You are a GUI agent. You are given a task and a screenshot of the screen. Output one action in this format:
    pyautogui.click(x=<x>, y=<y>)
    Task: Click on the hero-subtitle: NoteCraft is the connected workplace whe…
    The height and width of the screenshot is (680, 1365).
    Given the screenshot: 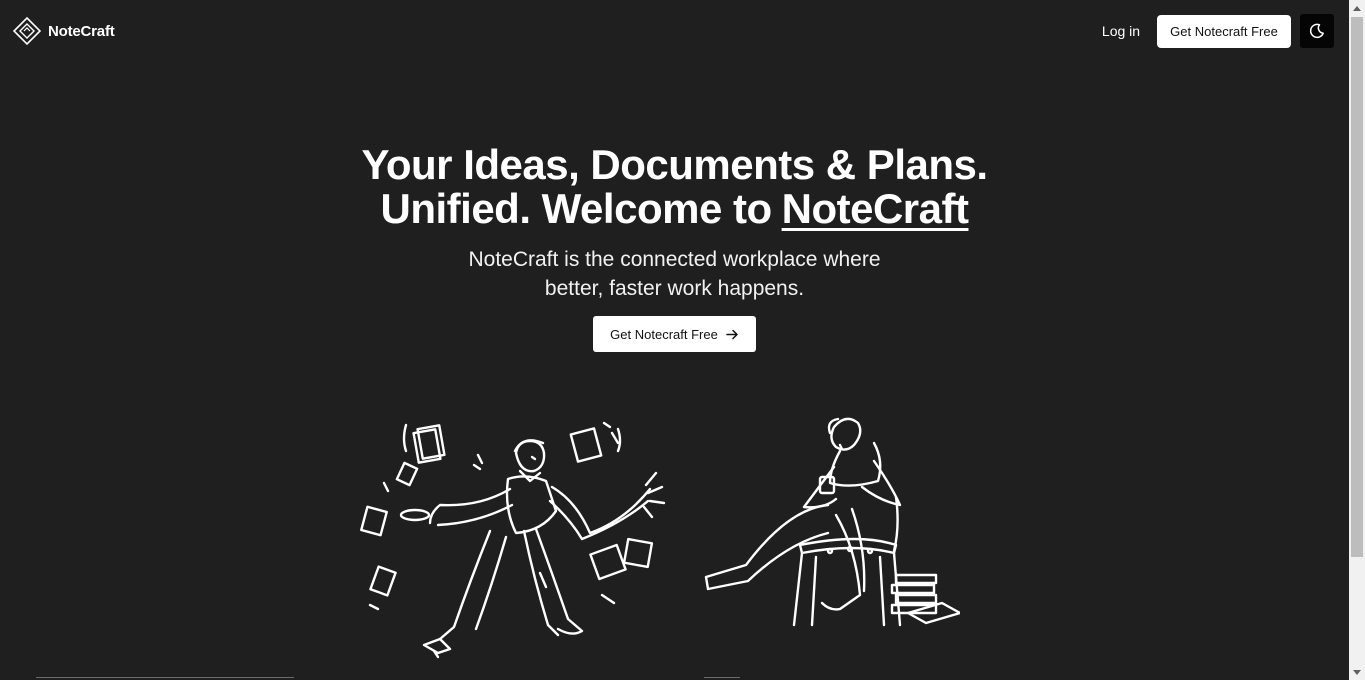 What is the action you would take?
    pyautogui.click(x=674, y=274)
    